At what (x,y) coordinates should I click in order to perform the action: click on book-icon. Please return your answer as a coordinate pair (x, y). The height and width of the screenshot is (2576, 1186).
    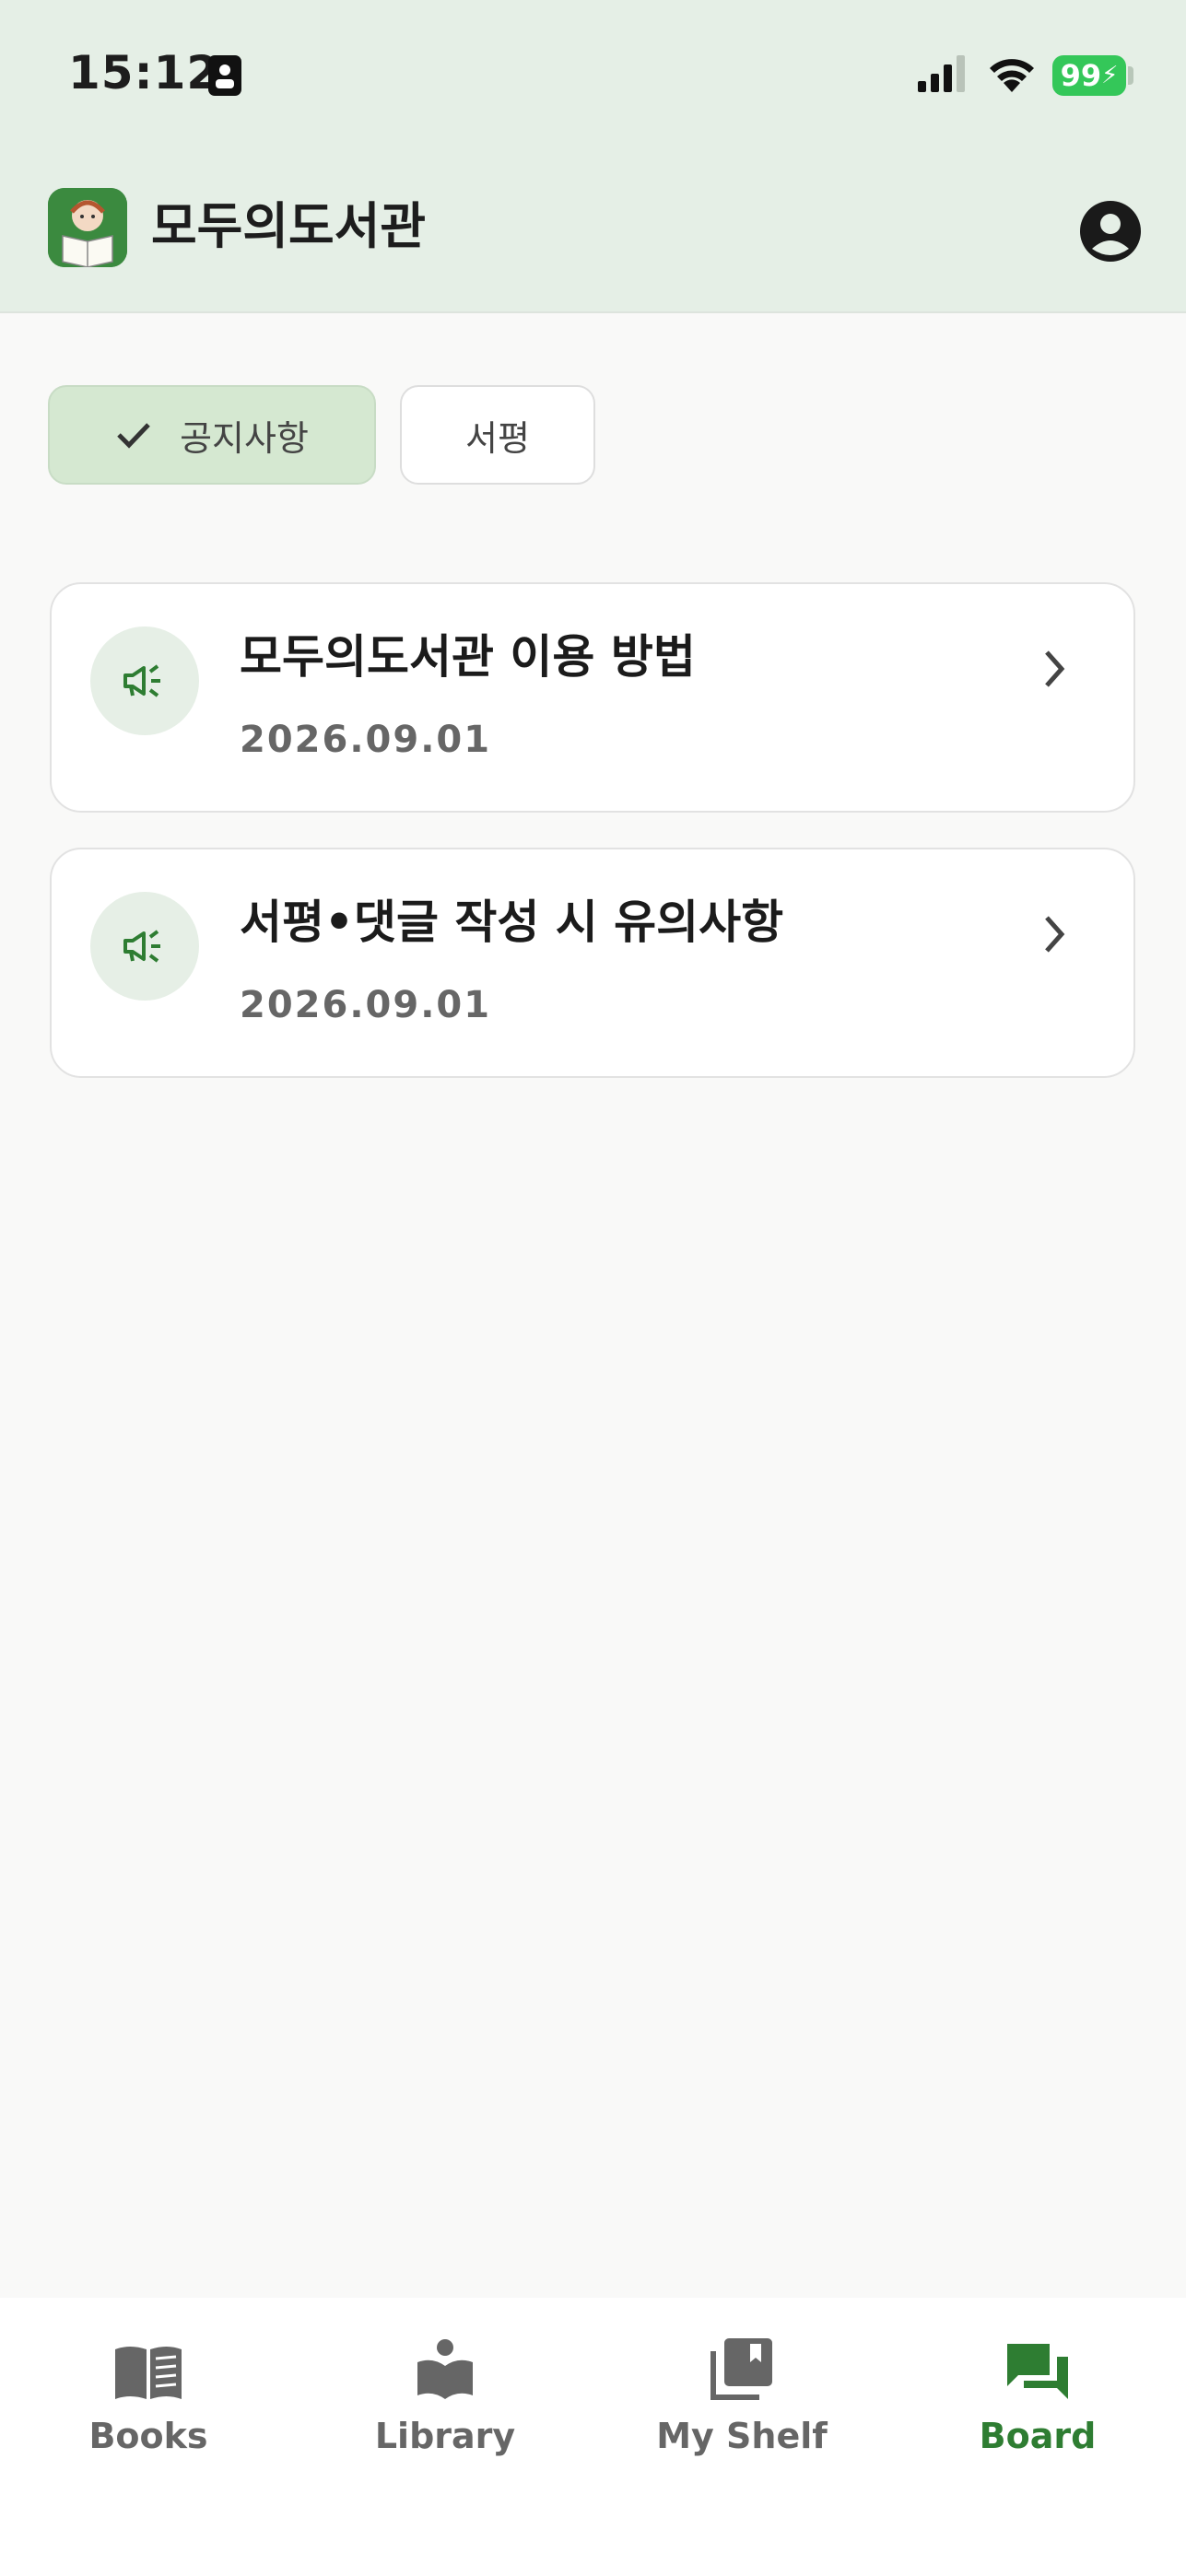
    Looking at the image, I should click on (148, 2373).